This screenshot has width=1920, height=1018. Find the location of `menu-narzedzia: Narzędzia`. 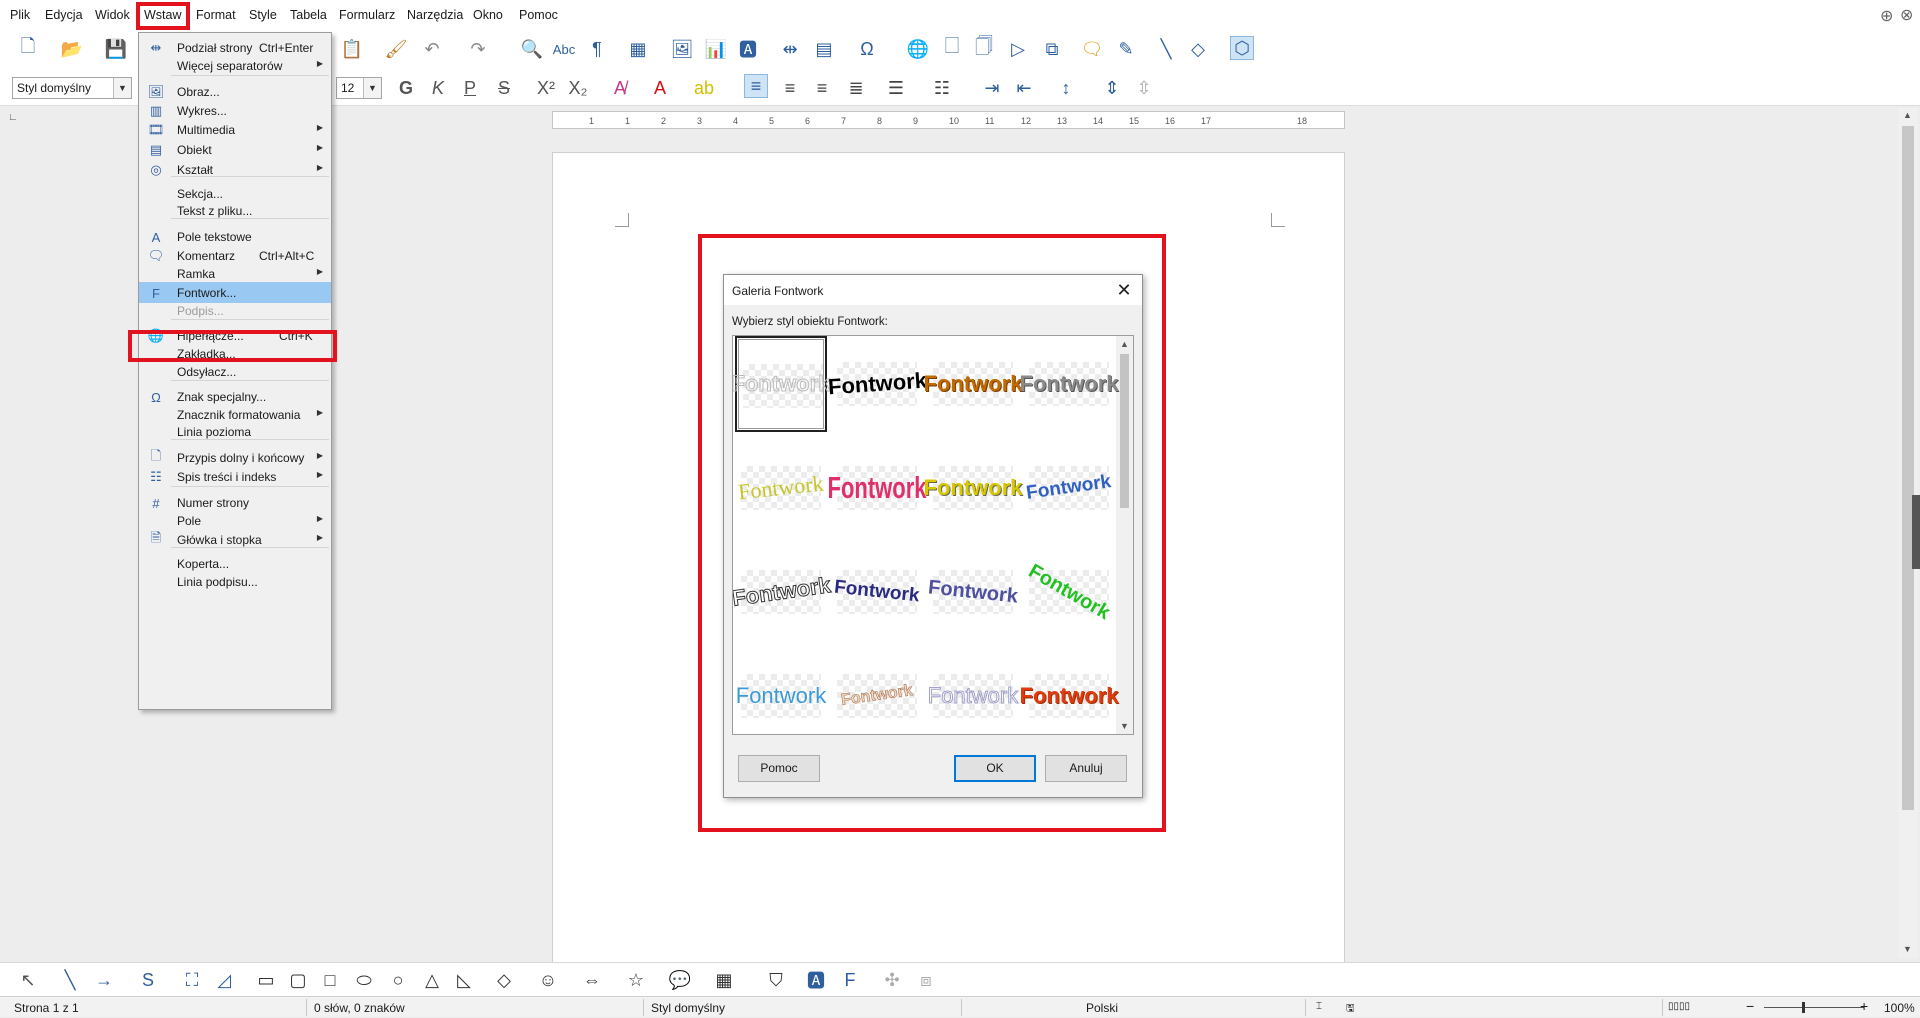

menu-narzedzia: Narzędzia is located at coordinates (435, 15).